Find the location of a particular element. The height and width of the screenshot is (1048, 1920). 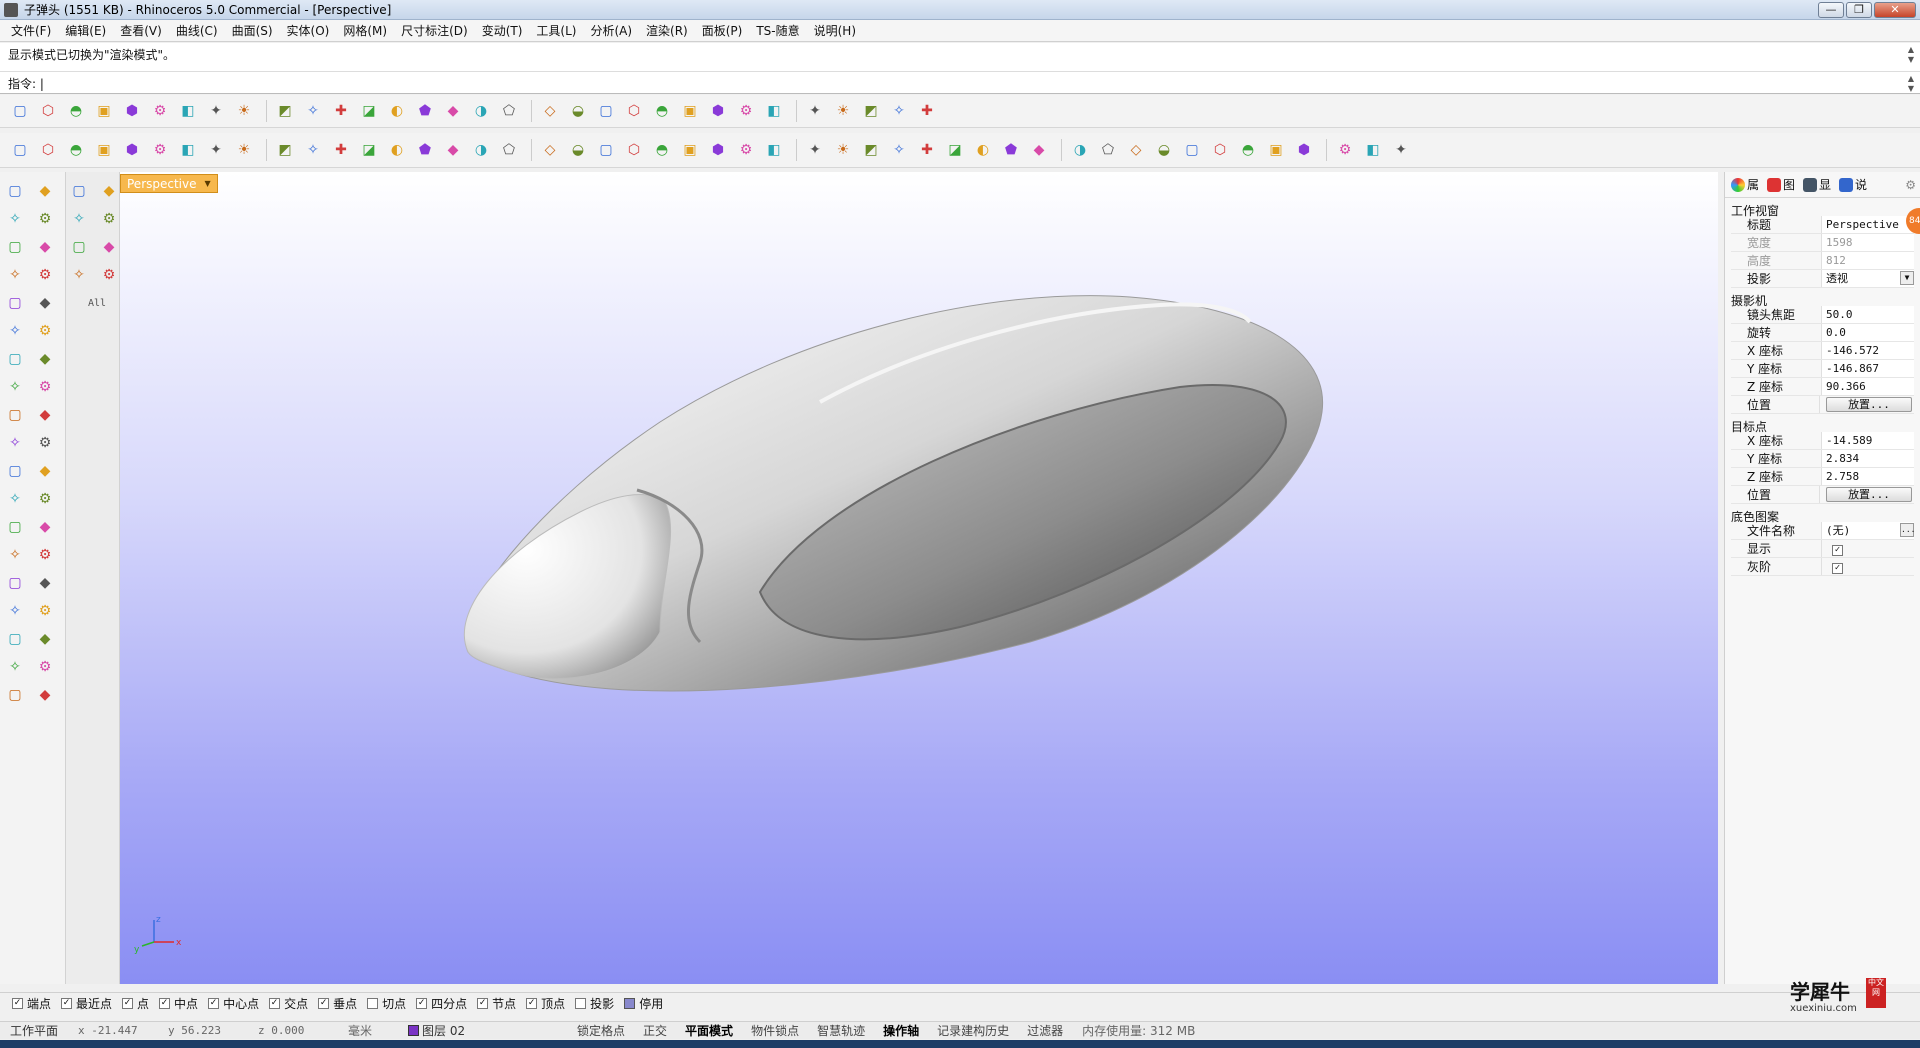

solid-tool-icon-21: ⬡ is located at coordinates (634, 150).